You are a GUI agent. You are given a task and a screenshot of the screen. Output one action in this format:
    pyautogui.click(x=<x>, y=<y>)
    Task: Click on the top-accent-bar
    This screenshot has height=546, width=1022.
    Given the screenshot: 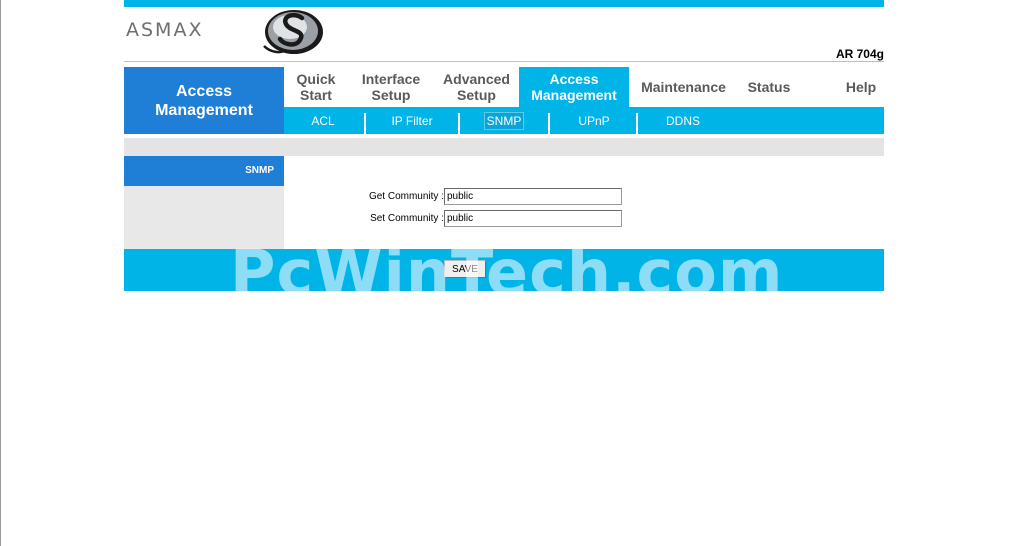 What is the action you would take?
    pyautogui.click(x=504, y=3)
    